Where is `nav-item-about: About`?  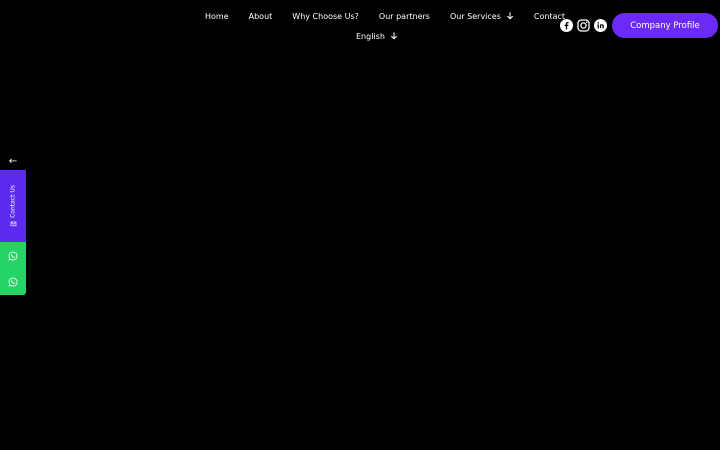
nav-item-about: About is located at coordinates (261, 16).